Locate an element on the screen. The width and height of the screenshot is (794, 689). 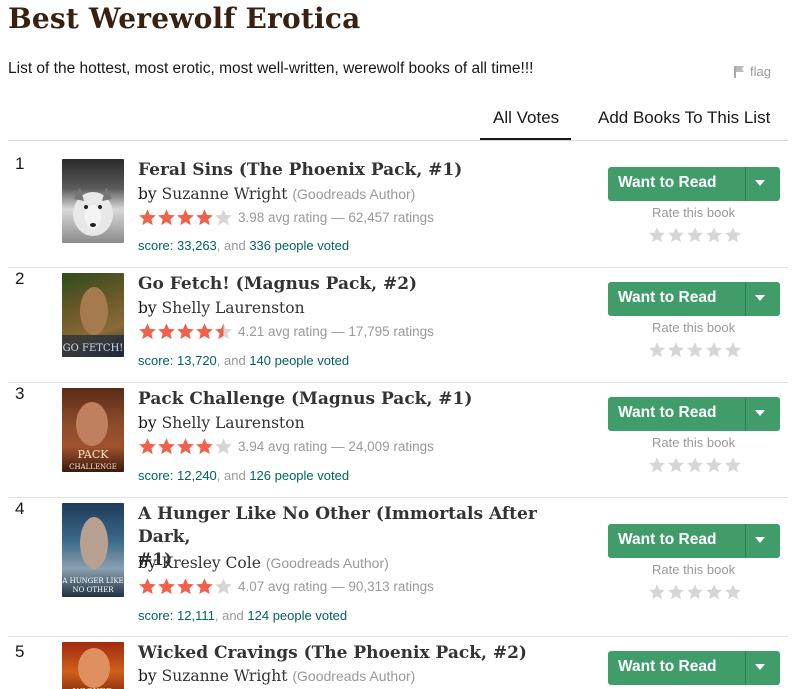
voters-link: 140 people voted is located at coordinates (299, 360).